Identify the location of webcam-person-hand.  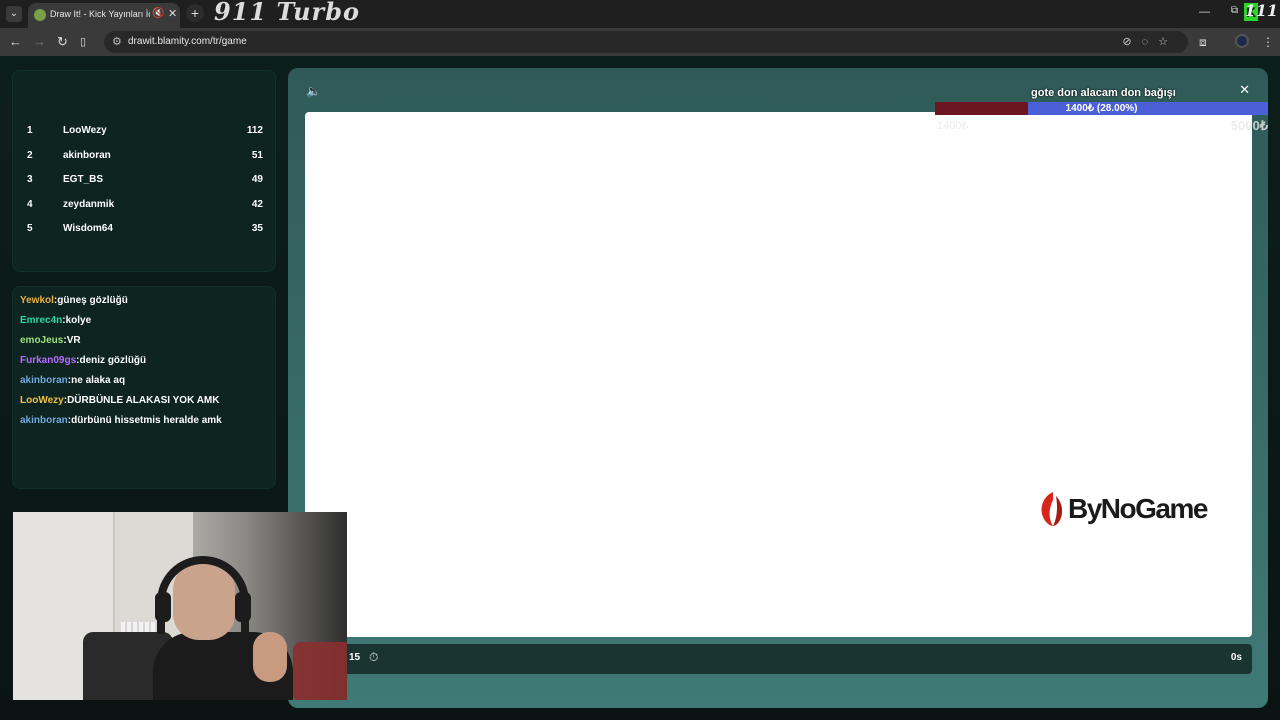
(270, 657).